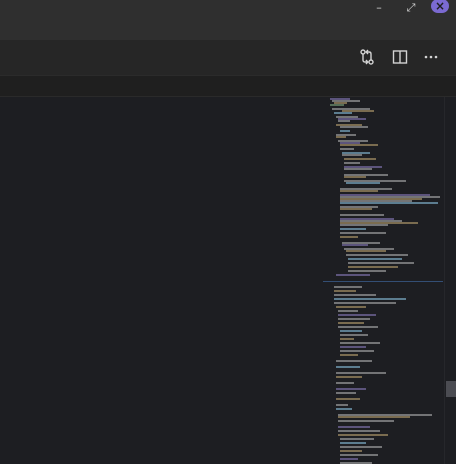  I want to click on more-actions-button, so click(431, 57).